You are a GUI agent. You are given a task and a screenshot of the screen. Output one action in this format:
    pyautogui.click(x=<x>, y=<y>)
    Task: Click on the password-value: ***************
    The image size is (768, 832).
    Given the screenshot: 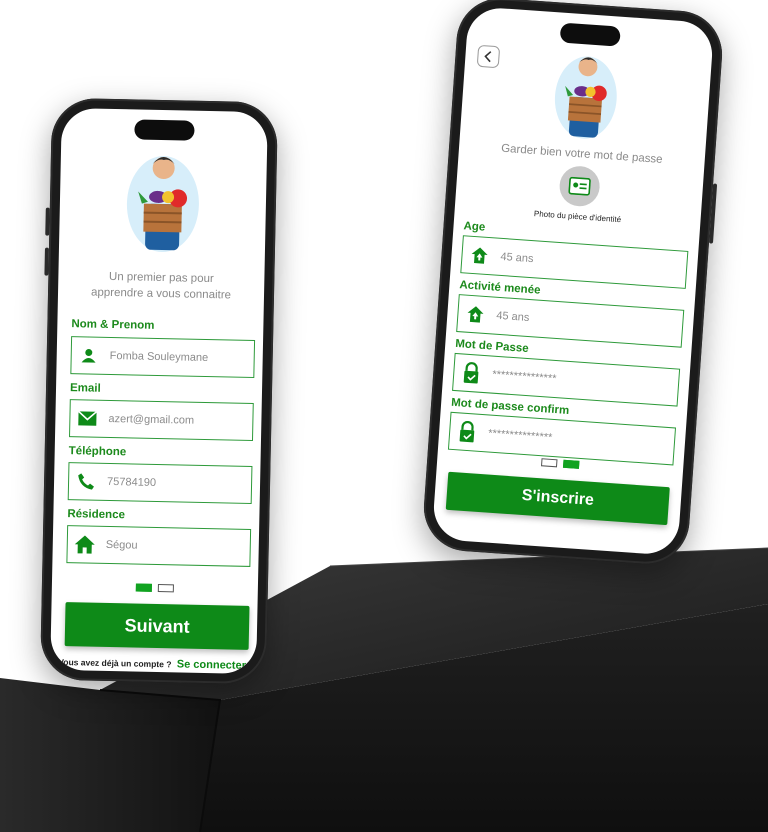 What is the action you would take?
    pyautogui.click(x=524, y=377)
    